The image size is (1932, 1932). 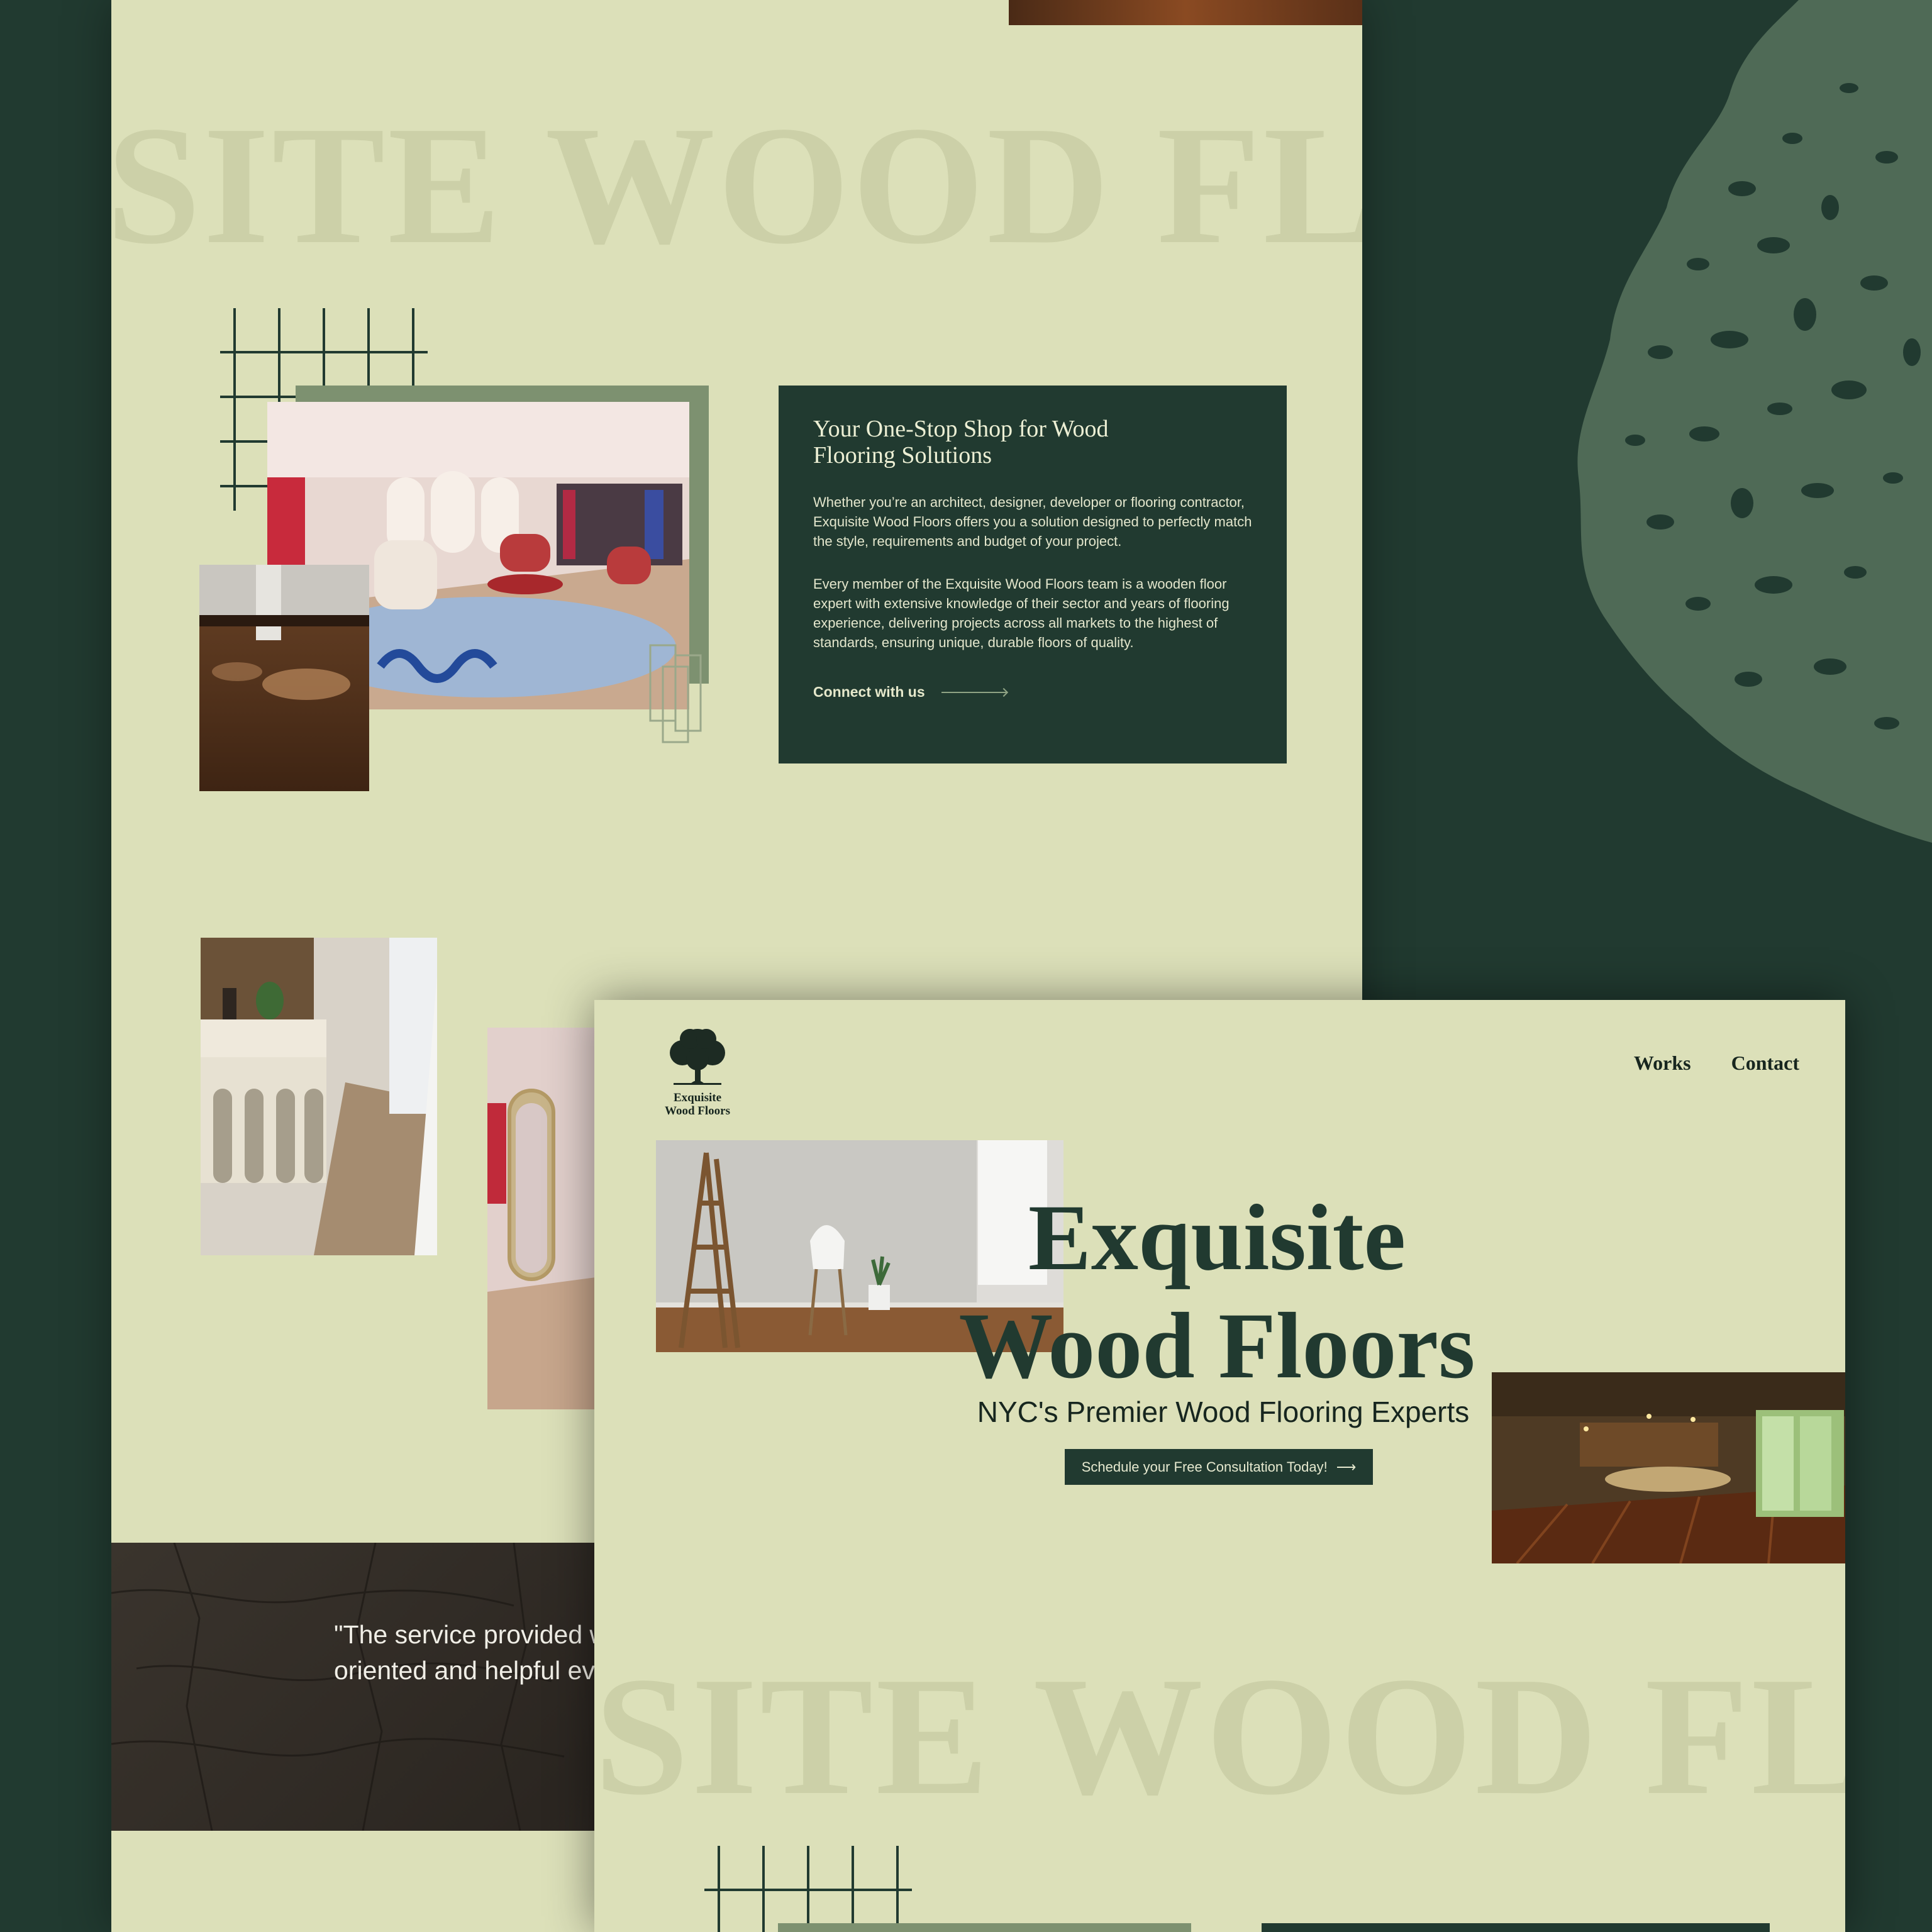 I want to click on hero-title-line-2: Wood Floors, so click(x=1216, y=1346).